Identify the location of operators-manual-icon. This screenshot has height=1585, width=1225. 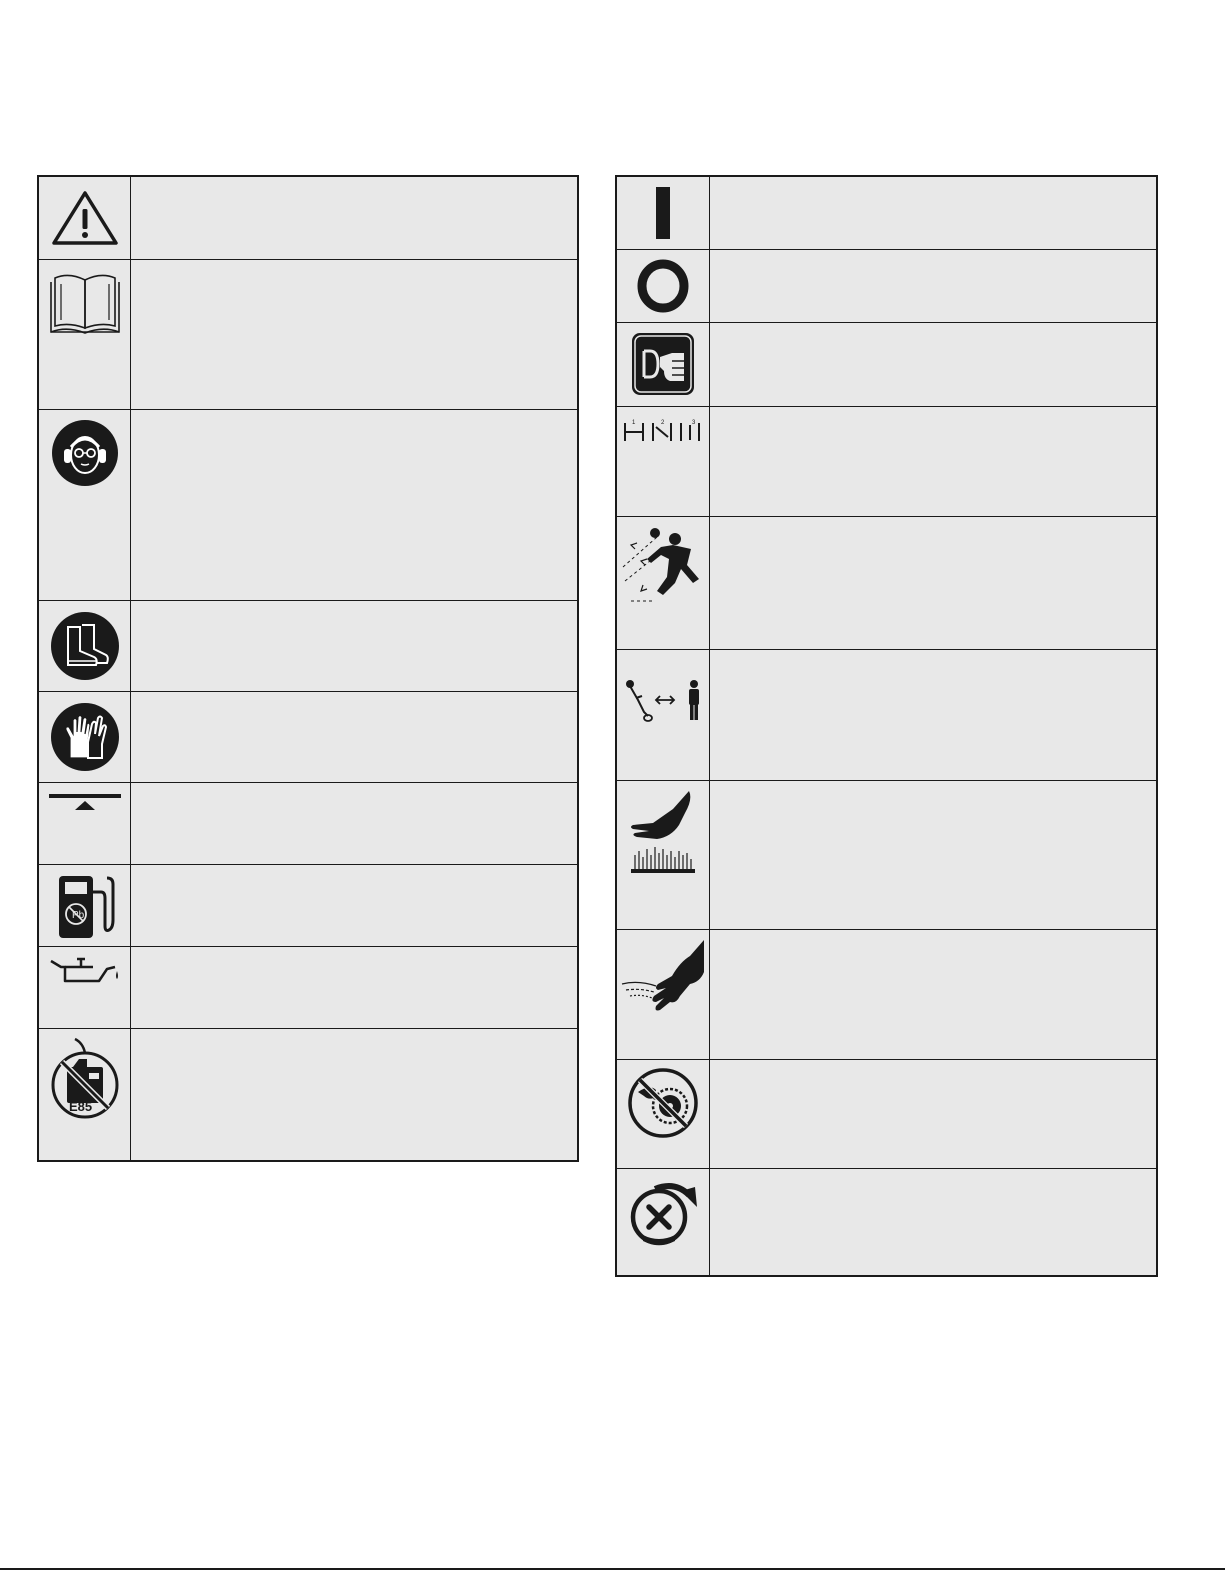
(84, 304).